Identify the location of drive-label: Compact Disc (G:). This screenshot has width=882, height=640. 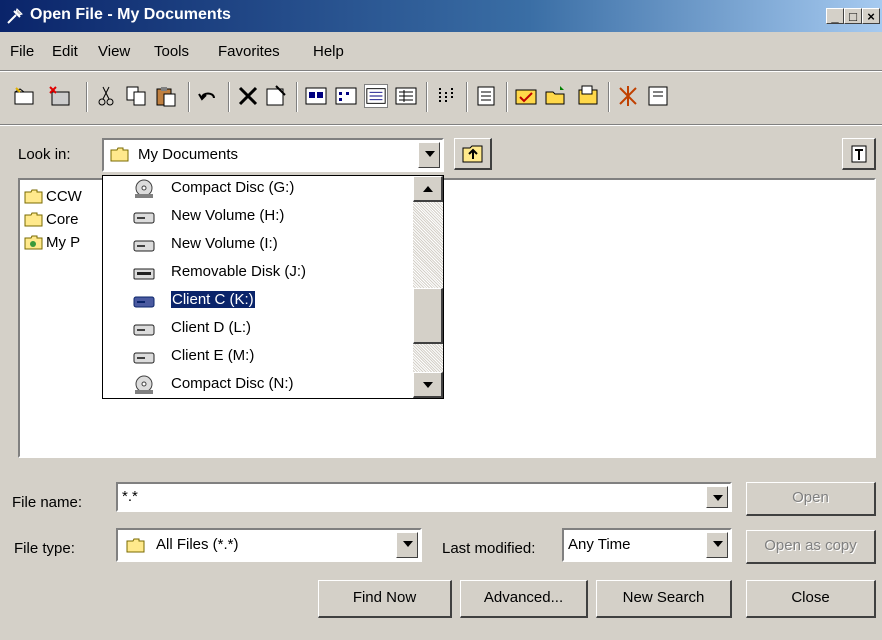
(233, 187).